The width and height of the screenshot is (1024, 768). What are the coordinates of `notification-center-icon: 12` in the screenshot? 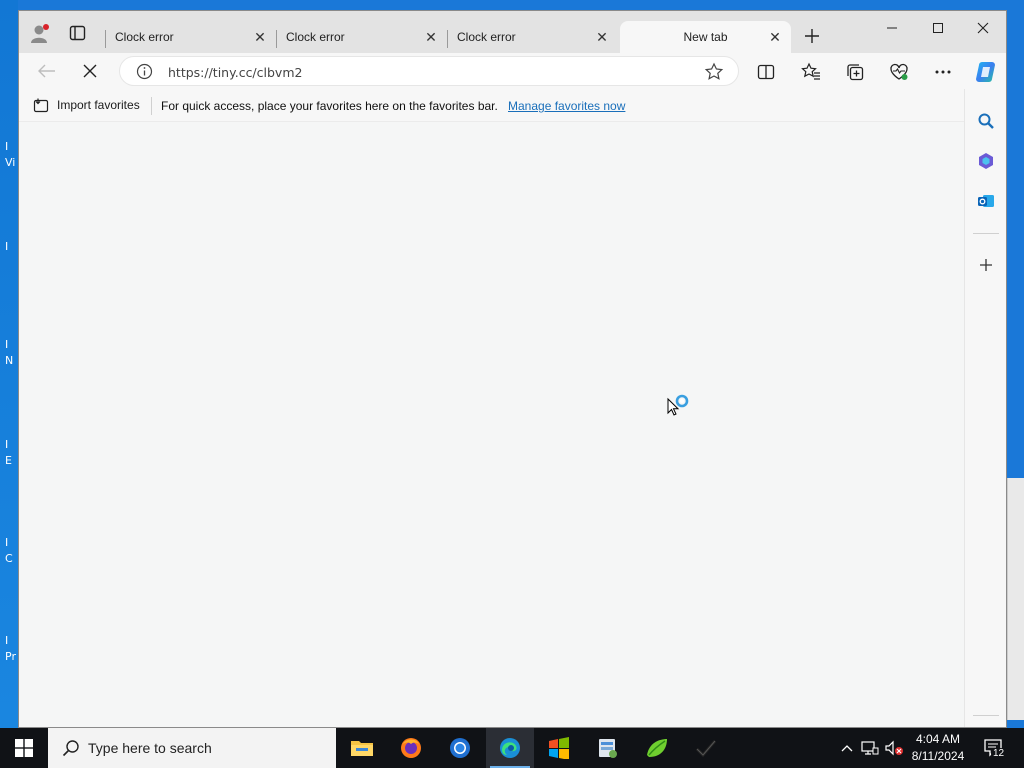 It's located at (994, 748).